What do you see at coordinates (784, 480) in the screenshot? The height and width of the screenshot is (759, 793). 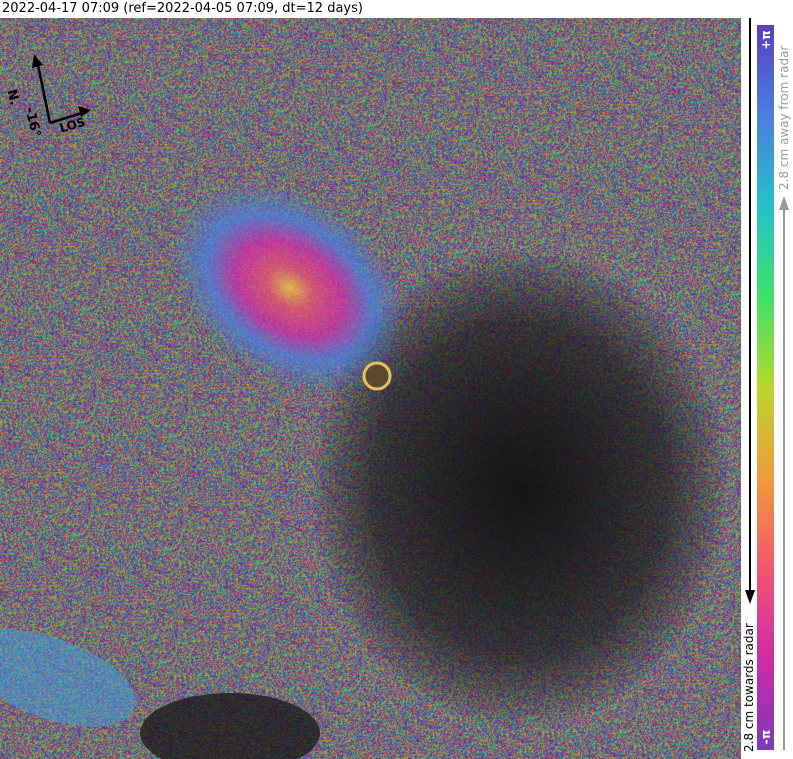 I see `away-arrow-line` at bounding box center [784, 480].